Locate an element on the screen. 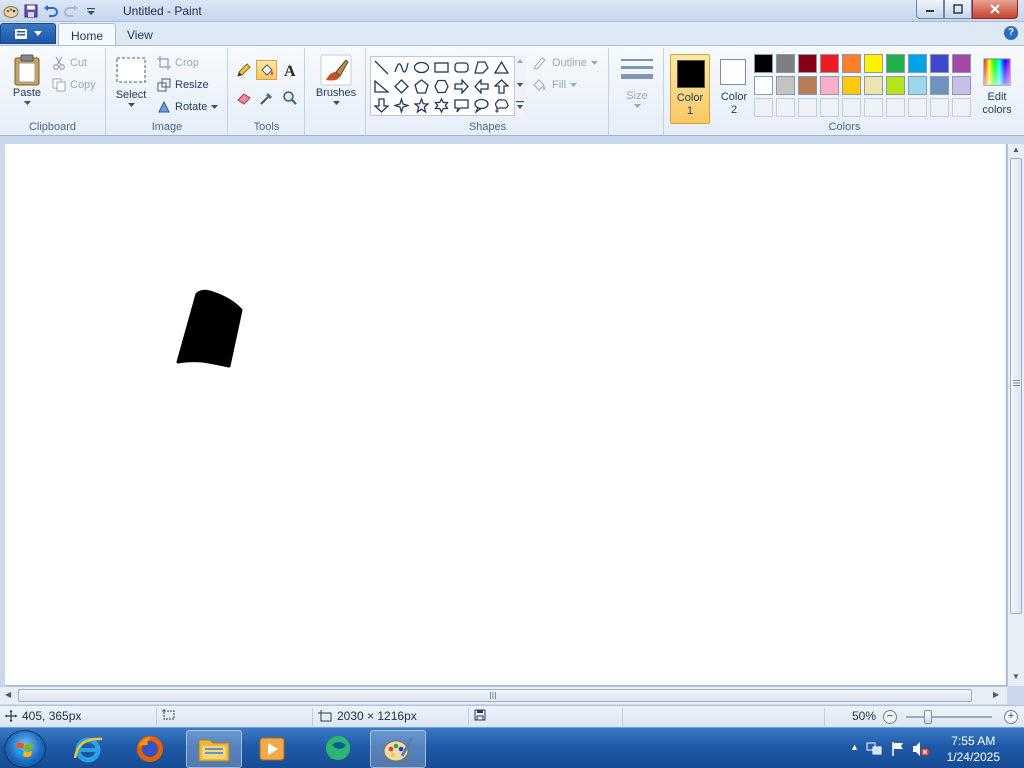  fill-button: Fill is located at coordinates (555, 85).